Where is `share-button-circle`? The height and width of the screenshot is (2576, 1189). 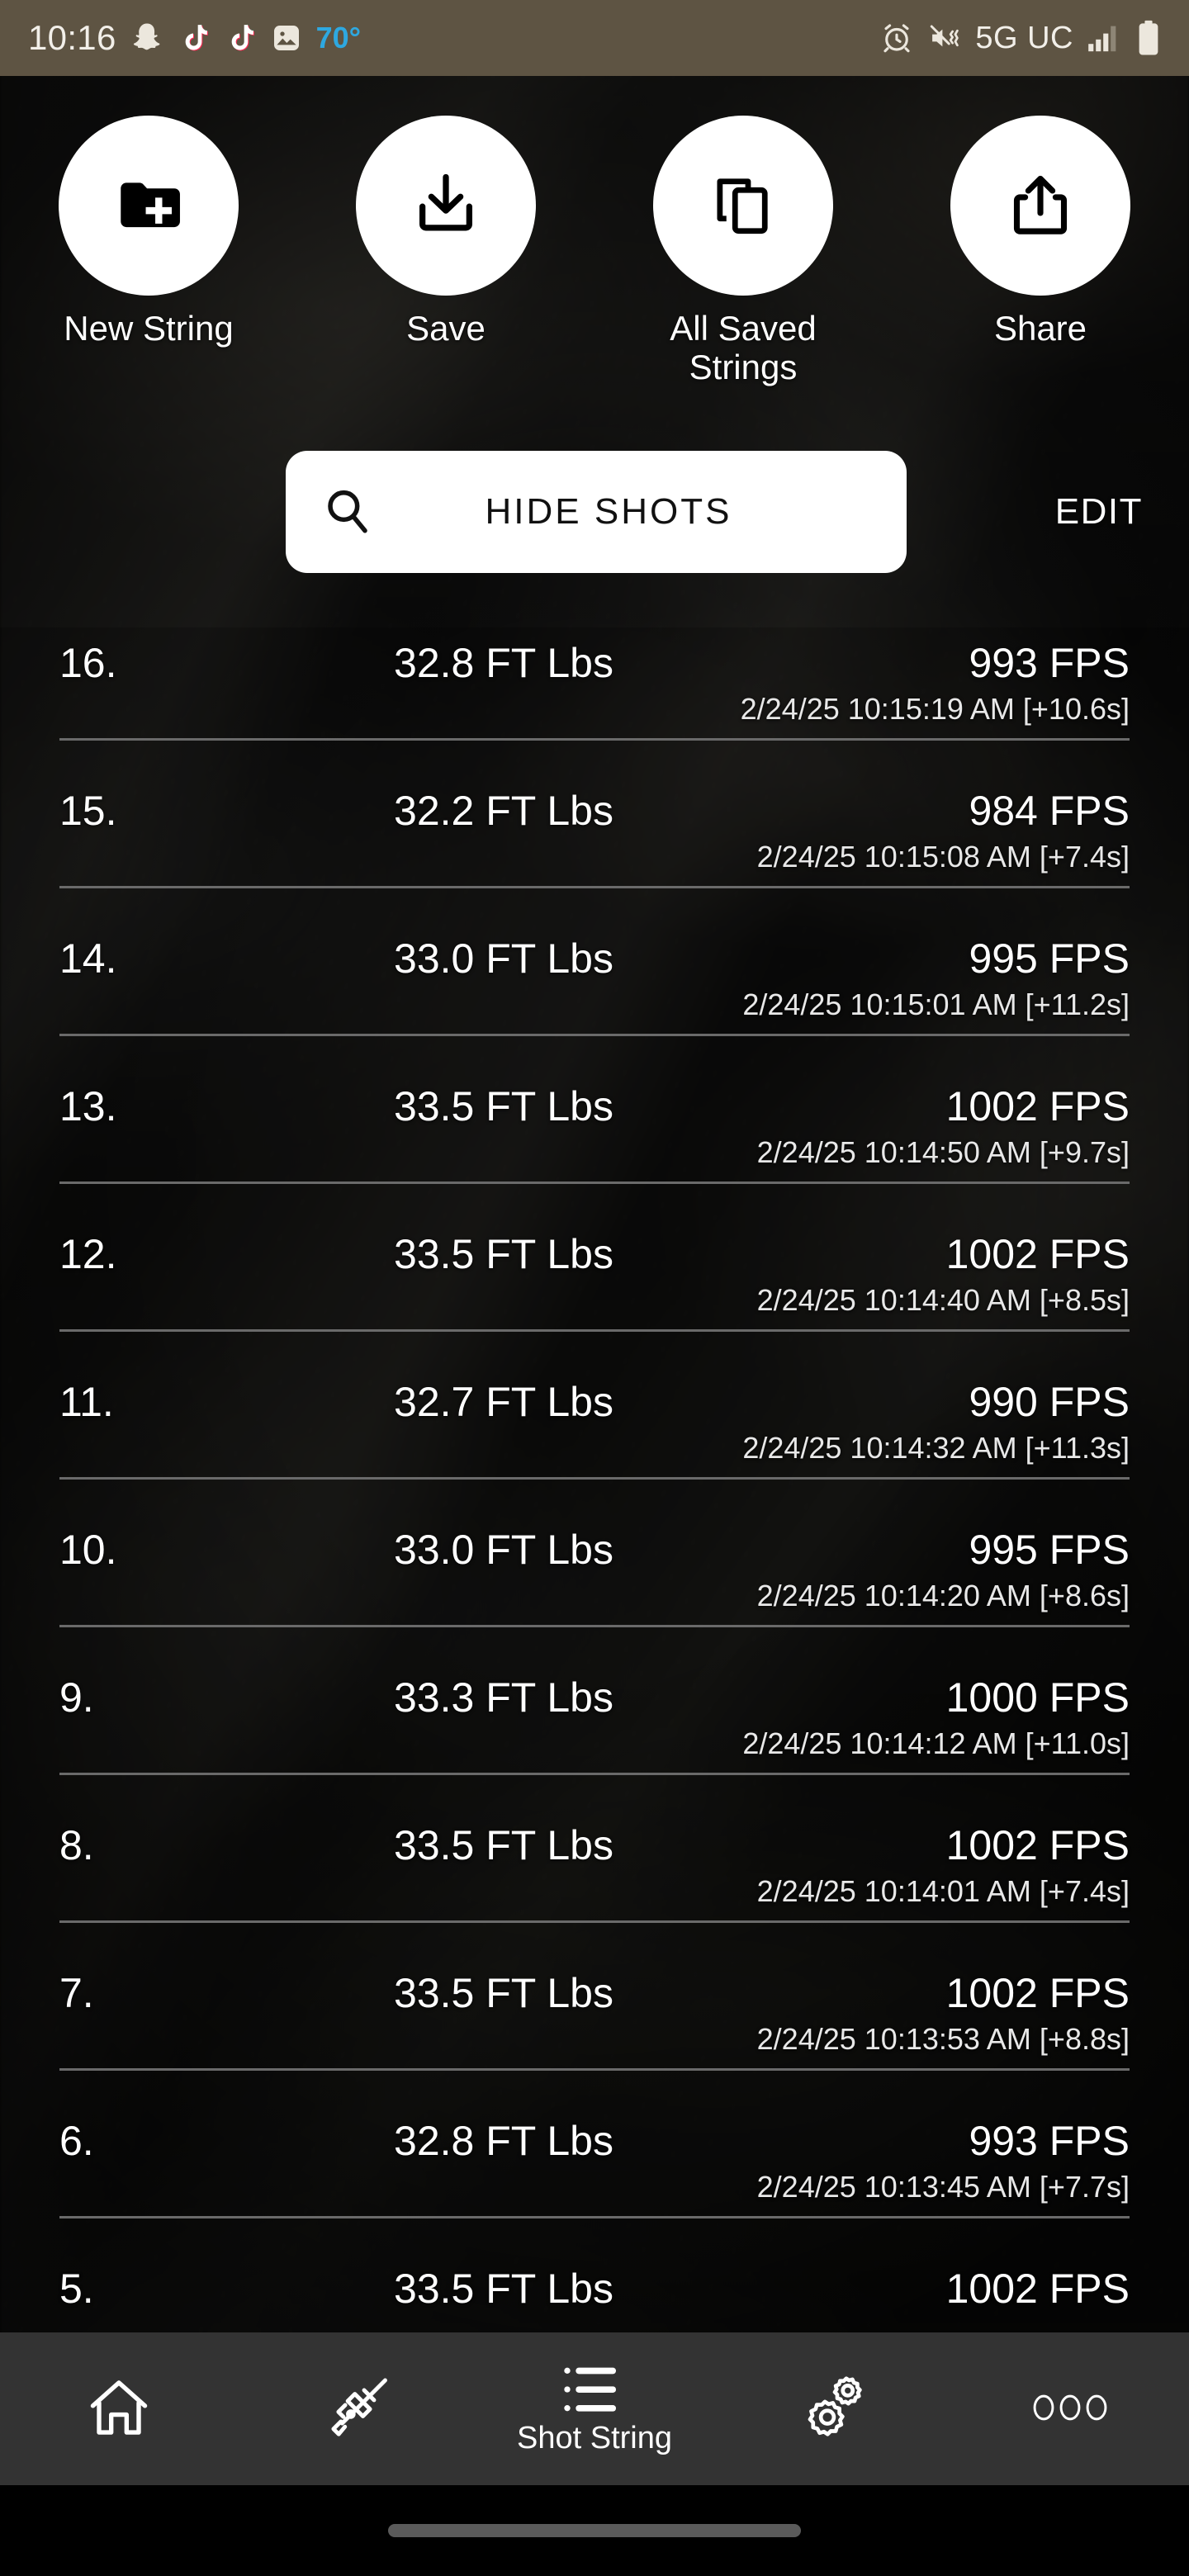 share-button-circle is located at coordinates (1040, 206).